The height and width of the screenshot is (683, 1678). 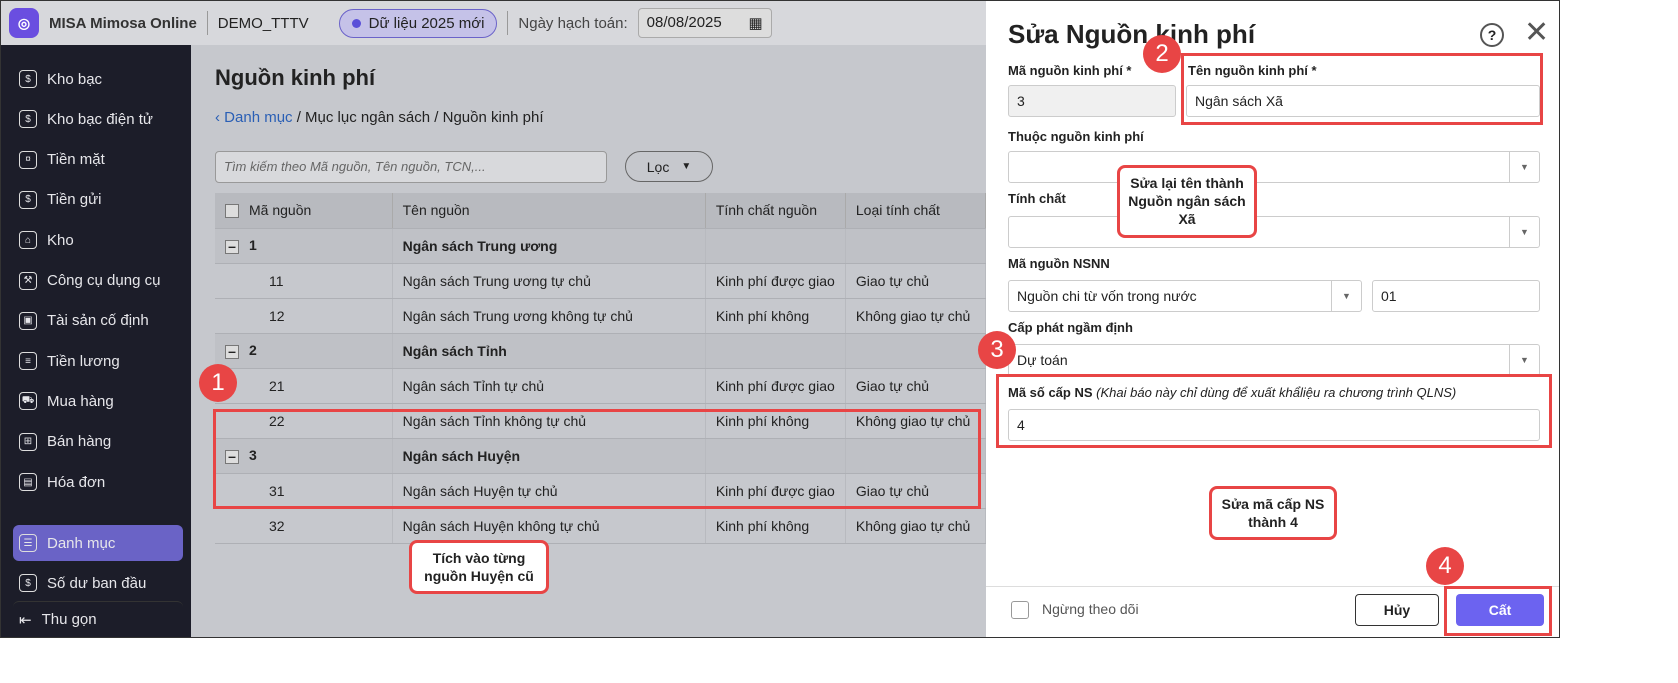 I want to click on sidebar-item: ⊞ Bán hàng, so click(x=98, y=442).